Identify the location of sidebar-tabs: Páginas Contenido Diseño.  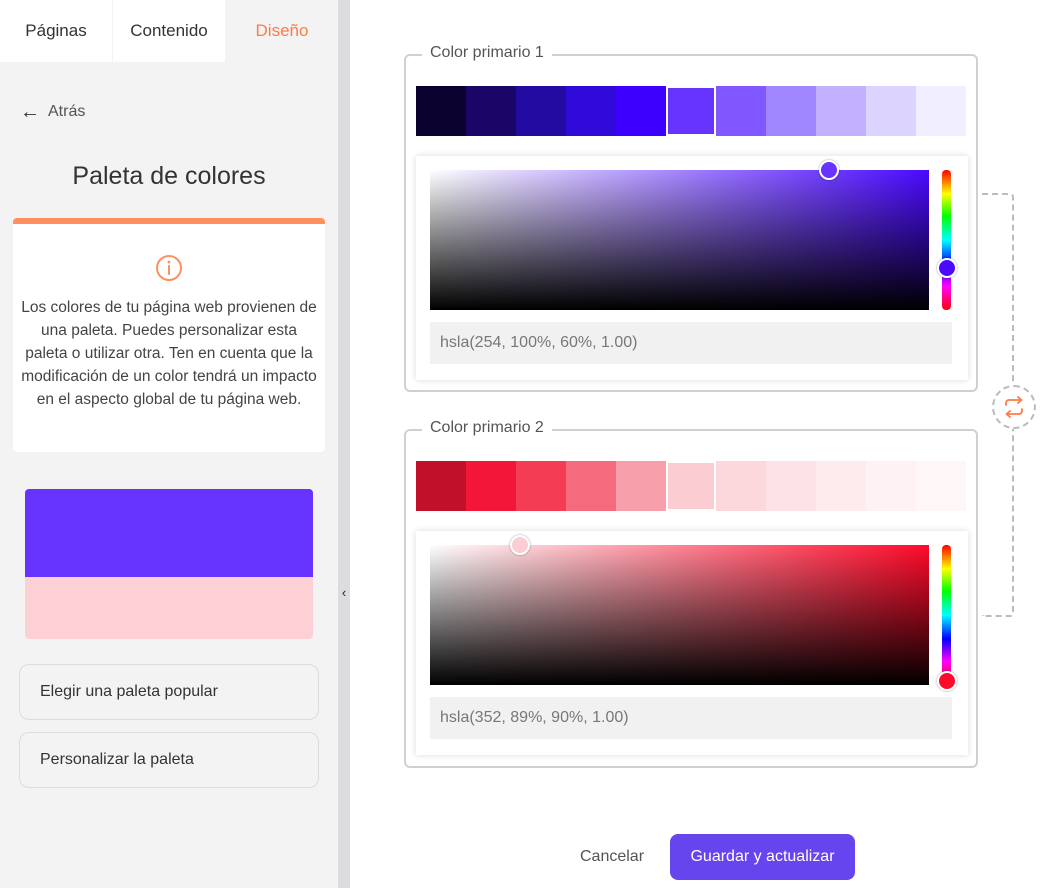
(169, 31).